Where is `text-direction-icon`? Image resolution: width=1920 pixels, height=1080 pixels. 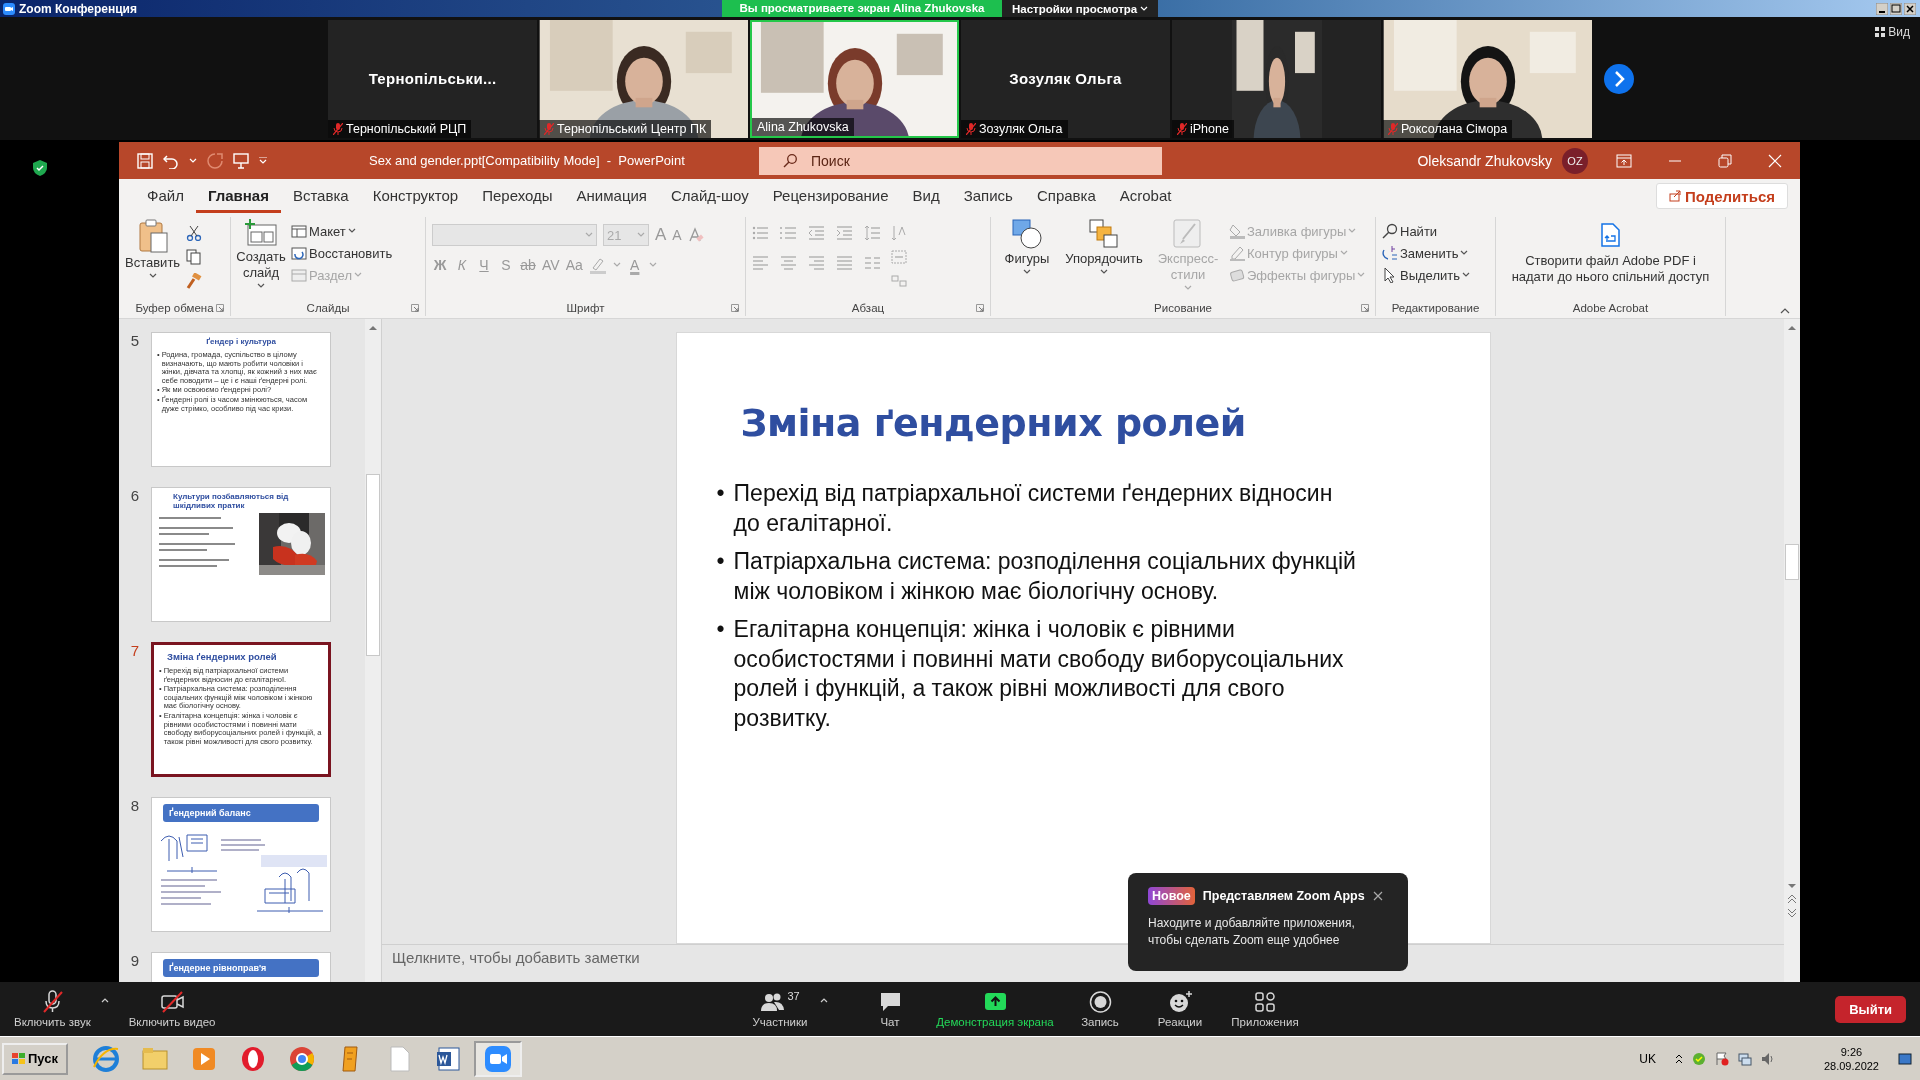
text-direction-icon is located at coordinates (899, 233).